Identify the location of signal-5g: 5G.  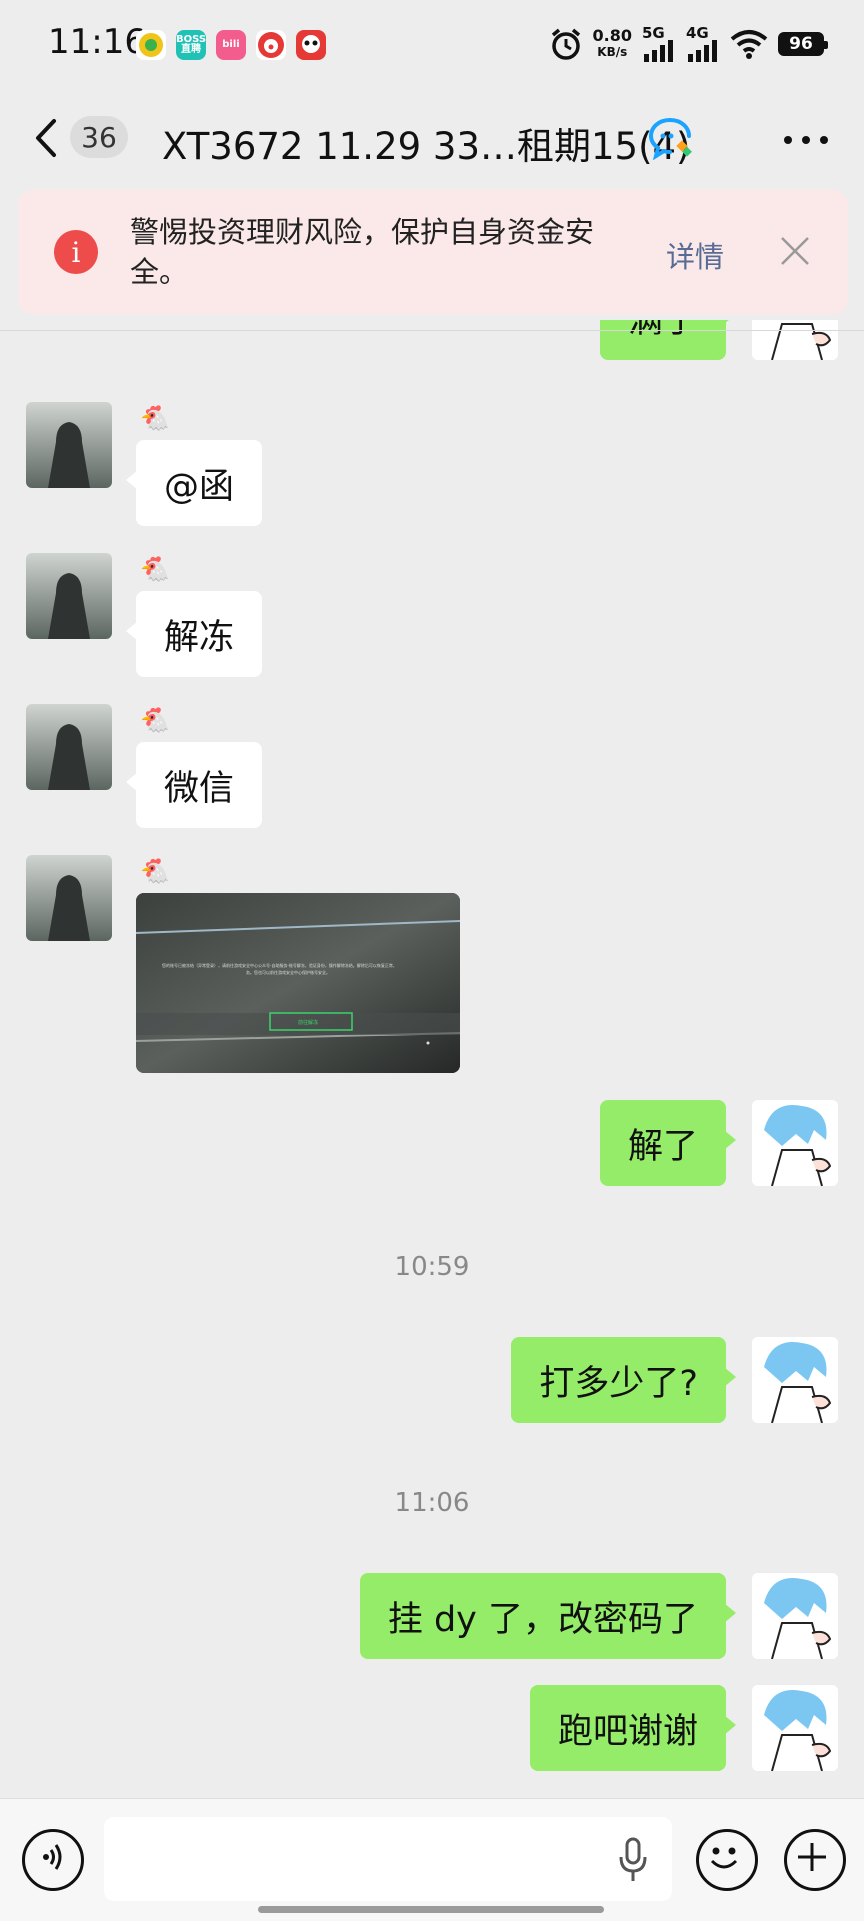
(659, 44).